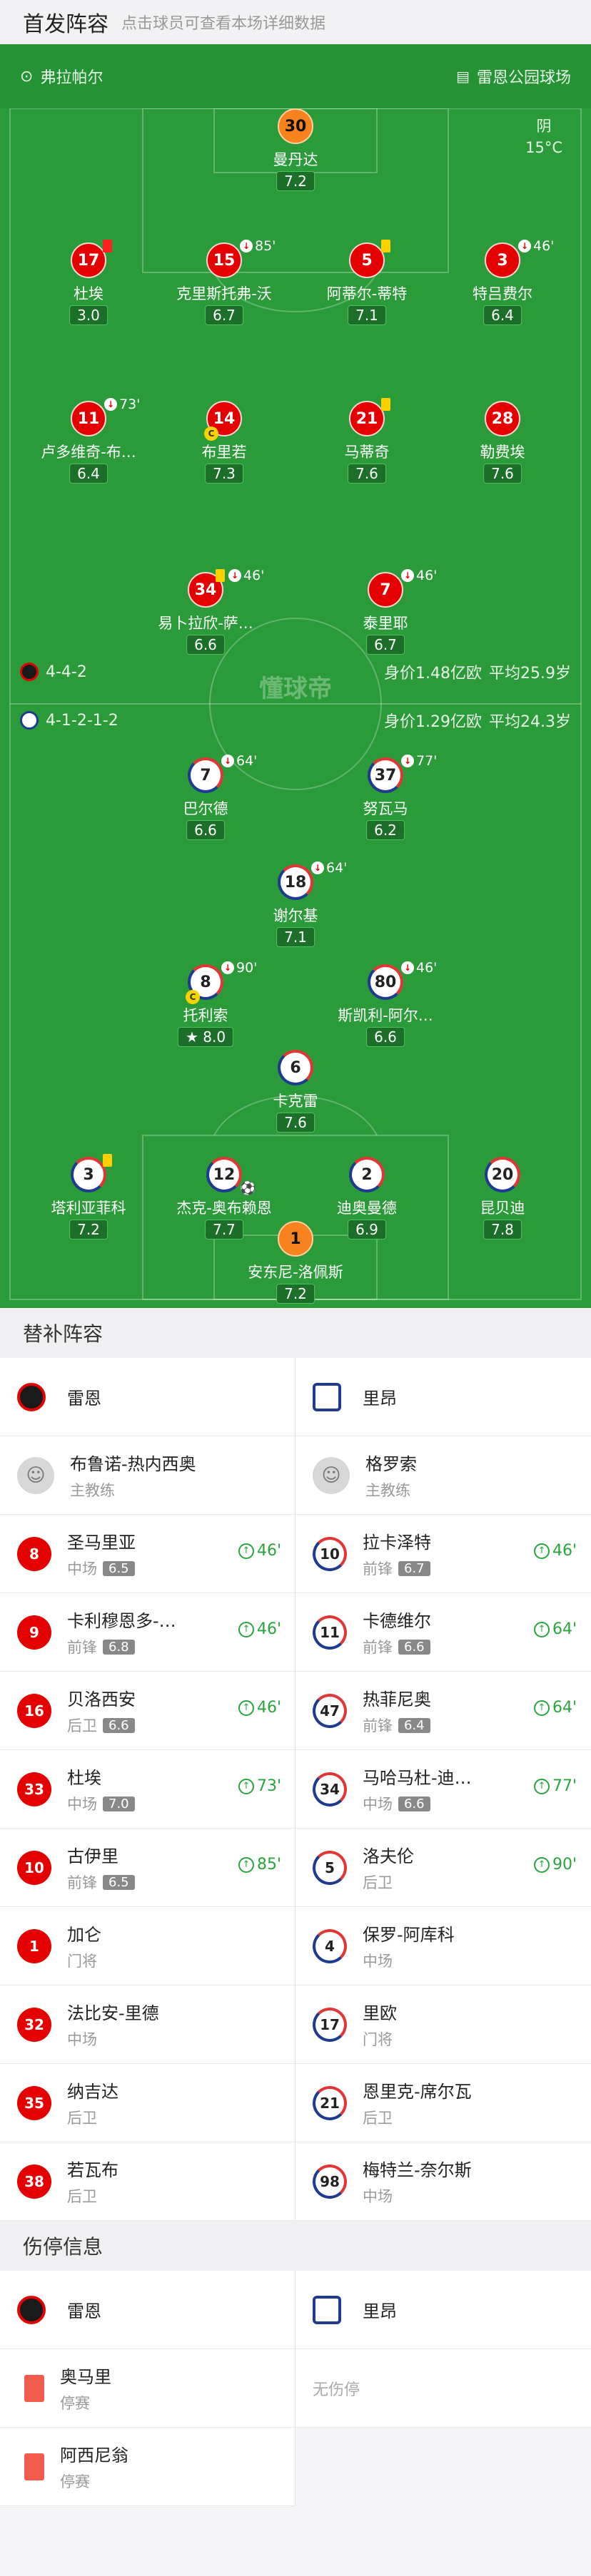  I want to click on sub-name: 纳吉达, so click(92, 2092).